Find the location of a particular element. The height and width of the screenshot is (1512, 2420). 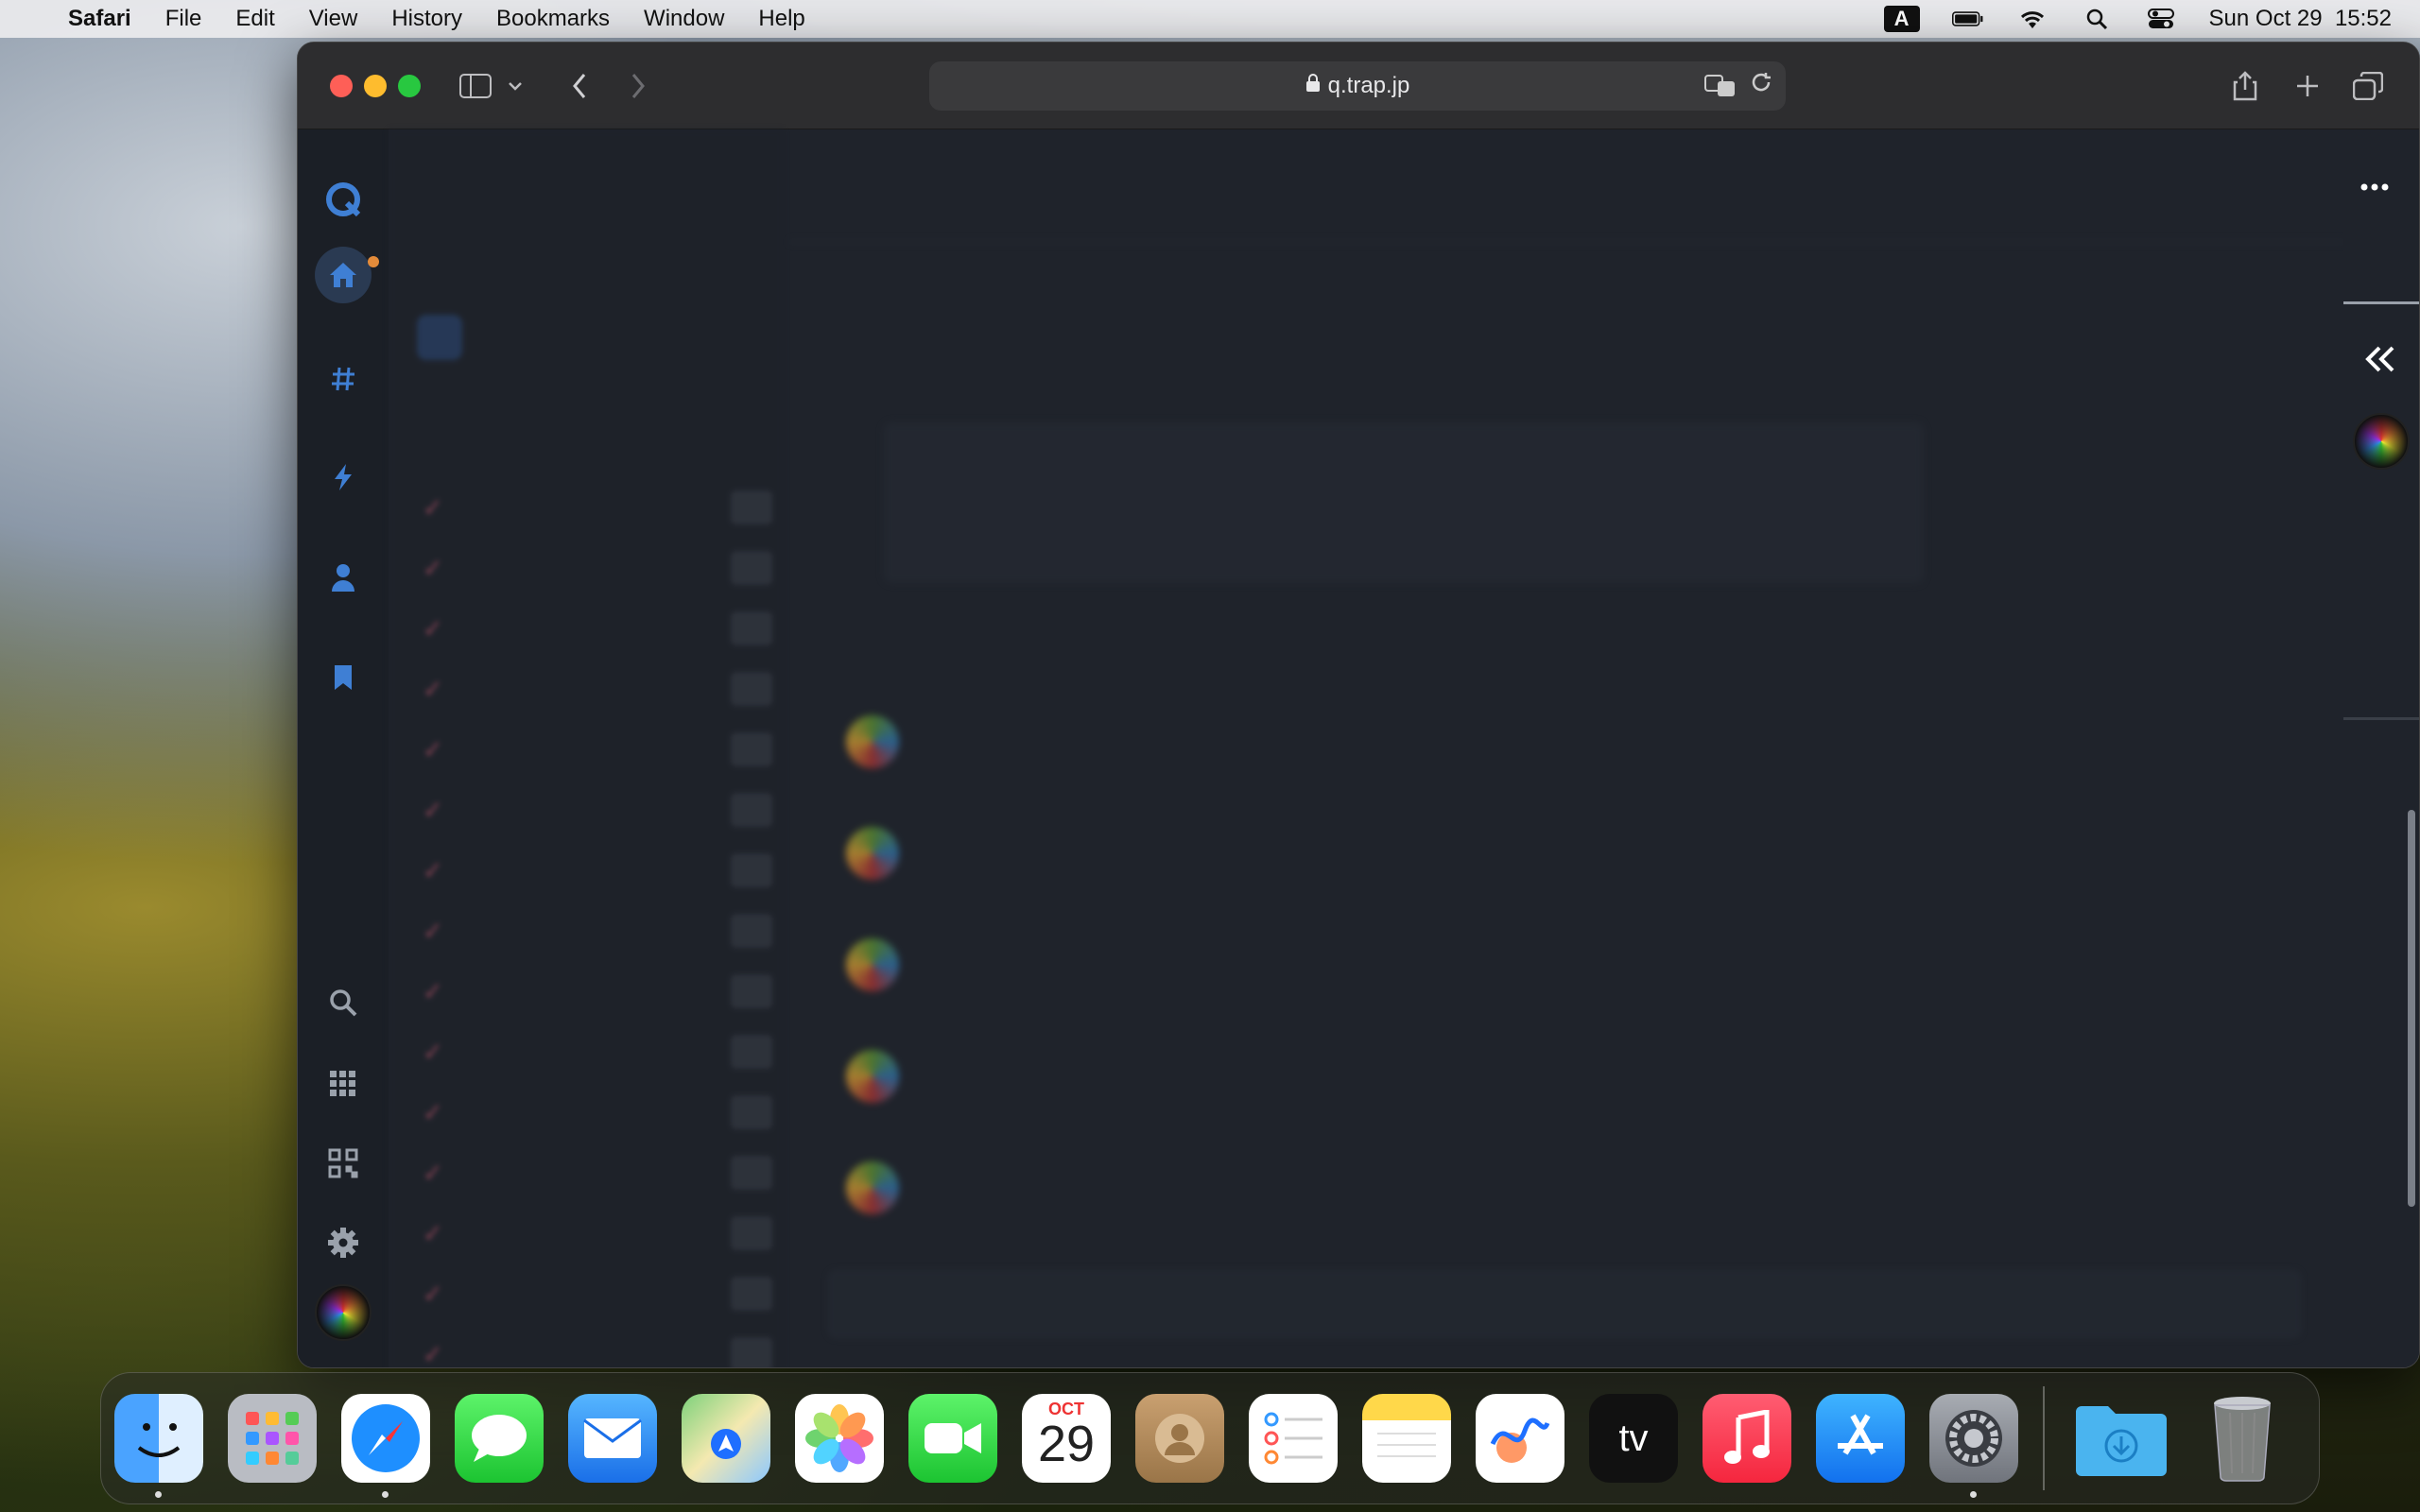

input-source-badge: A is located at coordinates (1901, 19).